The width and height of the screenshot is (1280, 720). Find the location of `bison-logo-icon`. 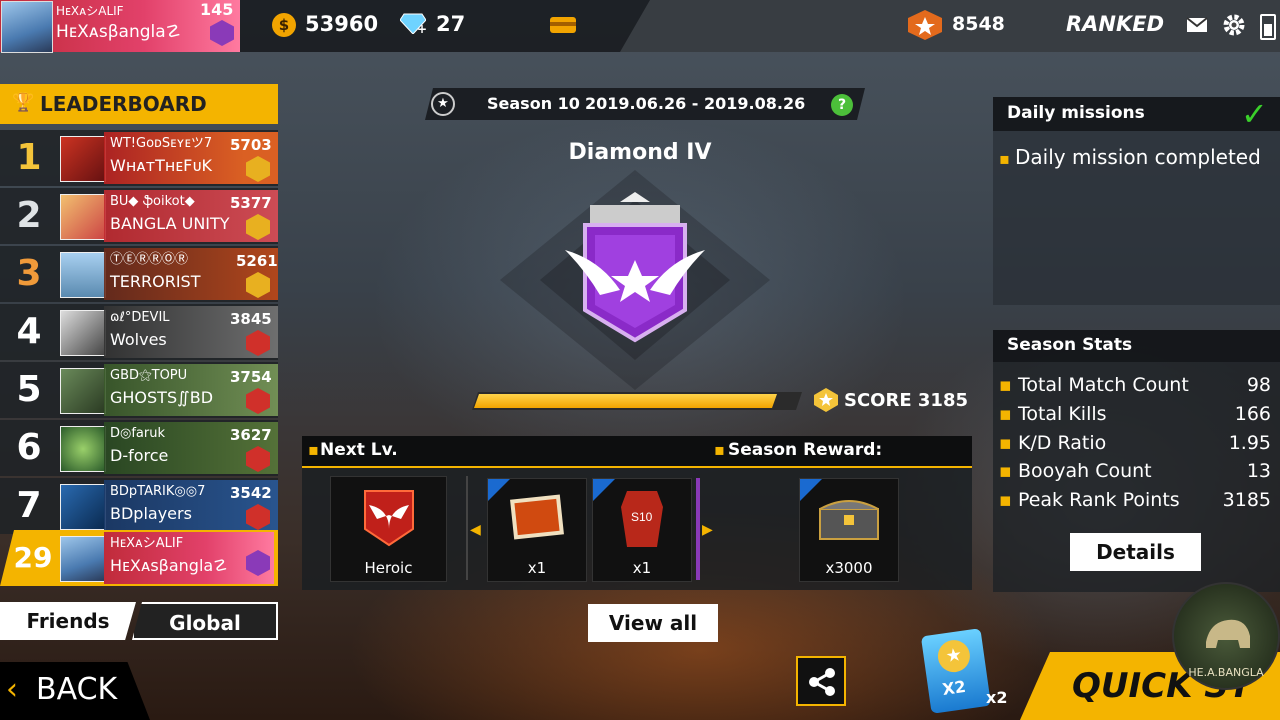

bison-logo-icon is located at coordinates (1228, 633).